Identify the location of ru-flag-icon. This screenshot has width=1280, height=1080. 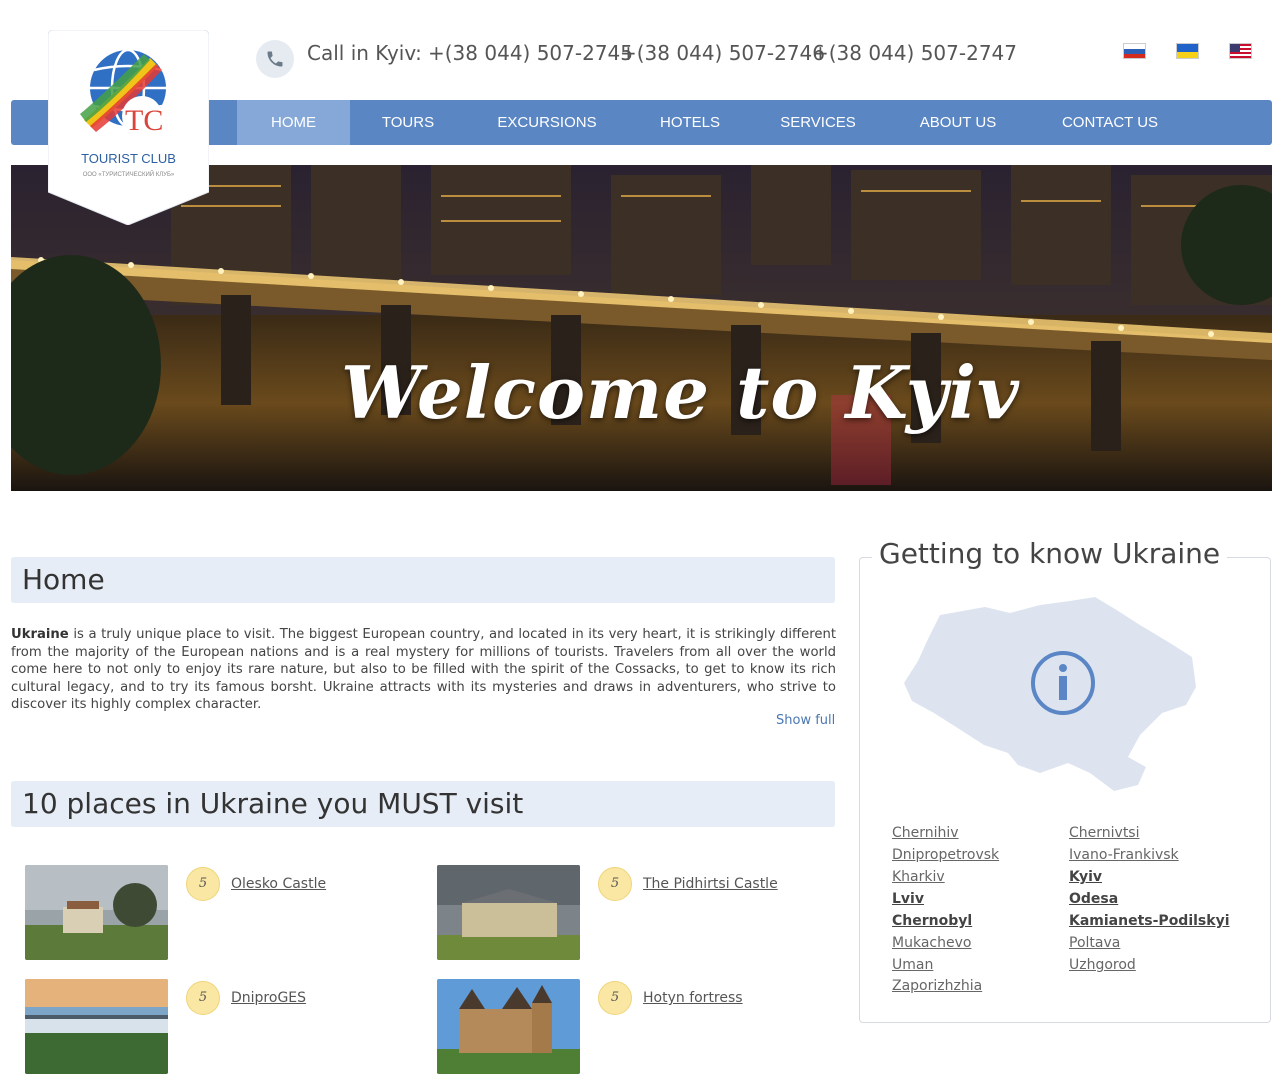
(1134, 51).